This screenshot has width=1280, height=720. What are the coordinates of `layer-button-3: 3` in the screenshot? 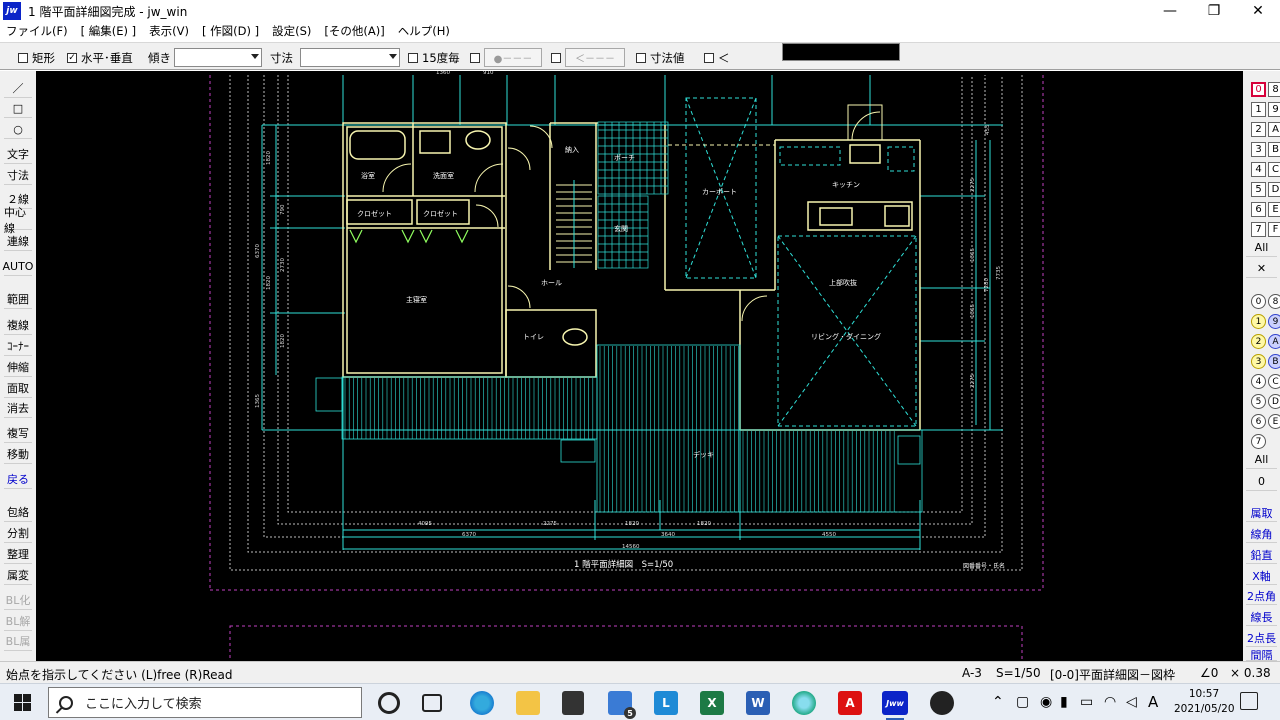 It's located at (1258, 149).